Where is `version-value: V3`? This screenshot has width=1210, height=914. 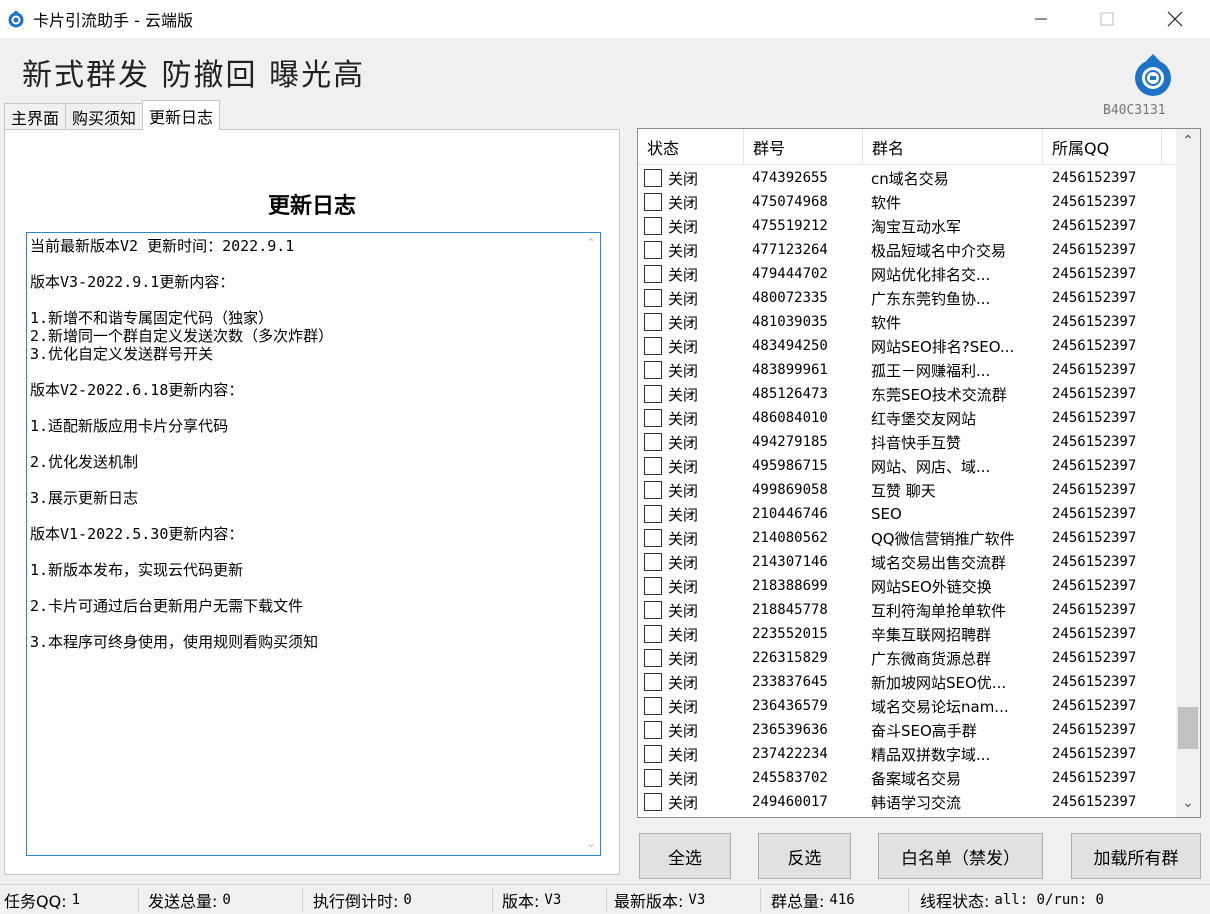 version-value: V3 is located at coordinates (553, 900).